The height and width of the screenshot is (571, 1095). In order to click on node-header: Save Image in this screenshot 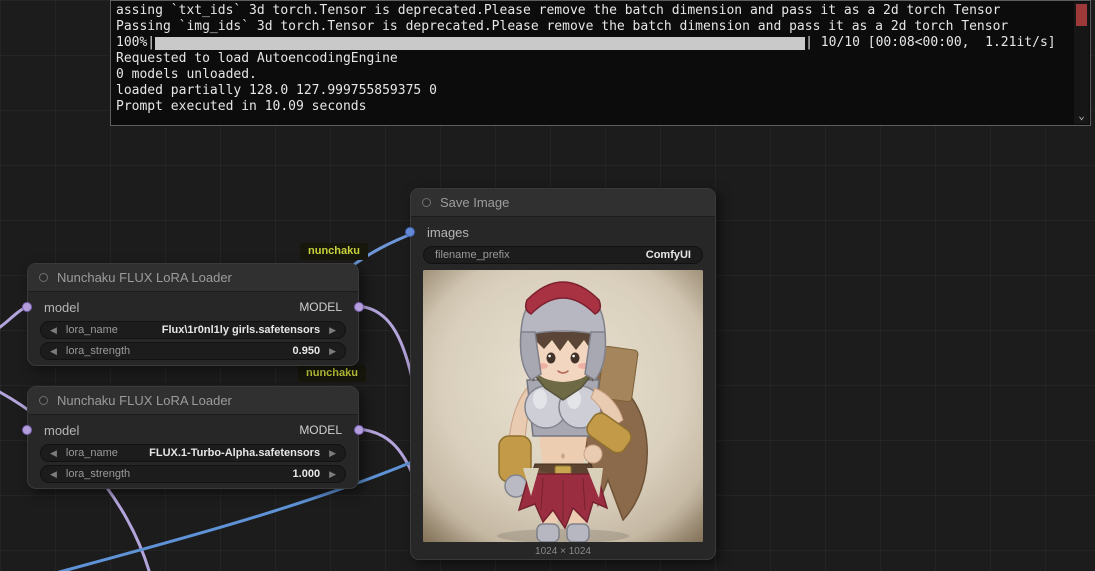, I will do `click(563, 203)`.